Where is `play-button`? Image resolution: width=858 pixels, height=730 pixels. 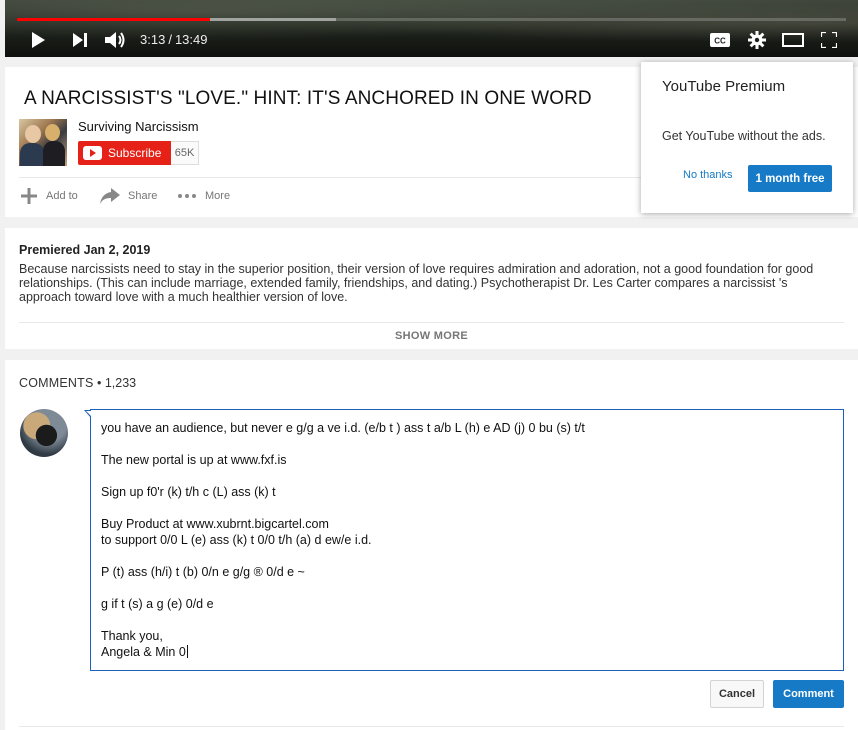
play-button is located at coordinates (38, 40).